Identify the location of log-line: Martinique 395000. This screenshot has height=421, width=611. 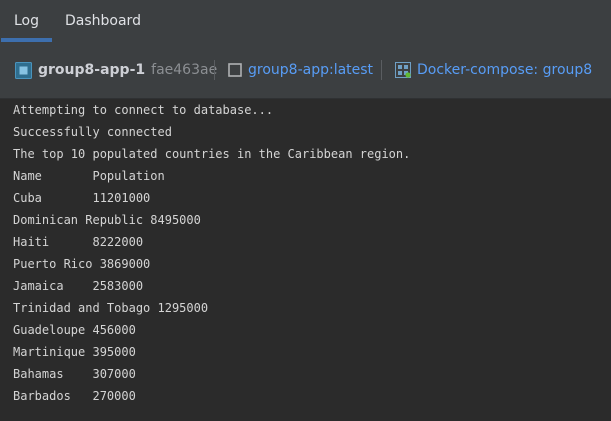
(74, 352).